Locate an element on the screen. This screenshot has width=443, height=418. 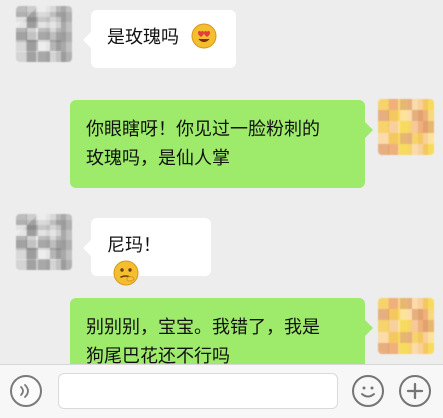
message-text: 尼玛！ is located at coordinates (134, 245).